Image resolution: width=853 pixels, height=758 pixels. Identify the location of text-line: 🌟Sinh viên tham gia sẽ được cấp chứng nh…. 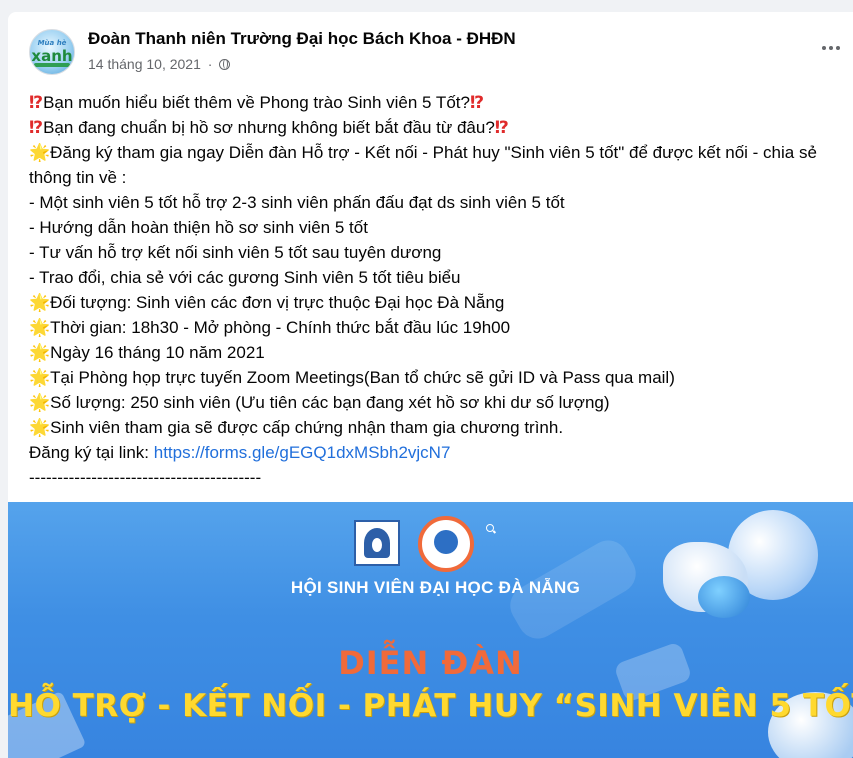
(296, 427).